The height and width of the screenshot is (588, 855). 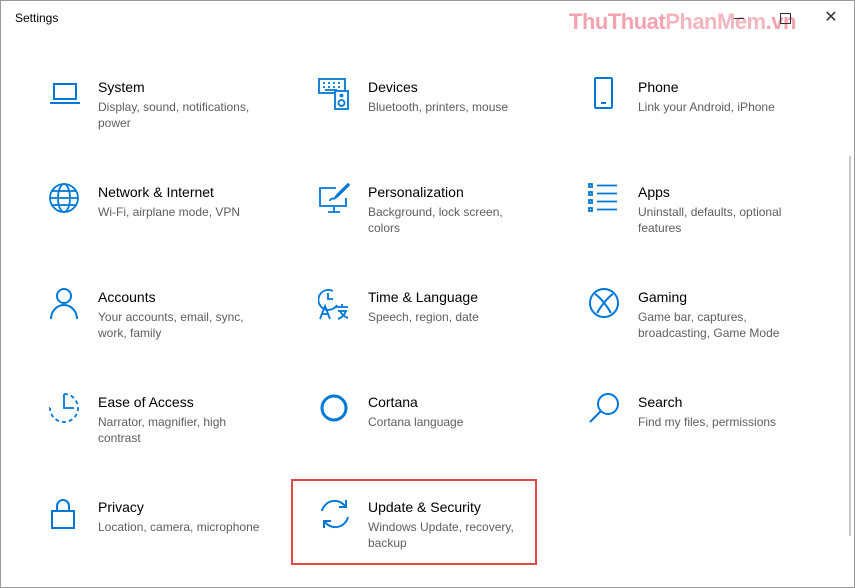 What do you see at coordinates (127, 297) in the screenshot?
I see `tile-name: Accounts` at bounding box center [127, 297].